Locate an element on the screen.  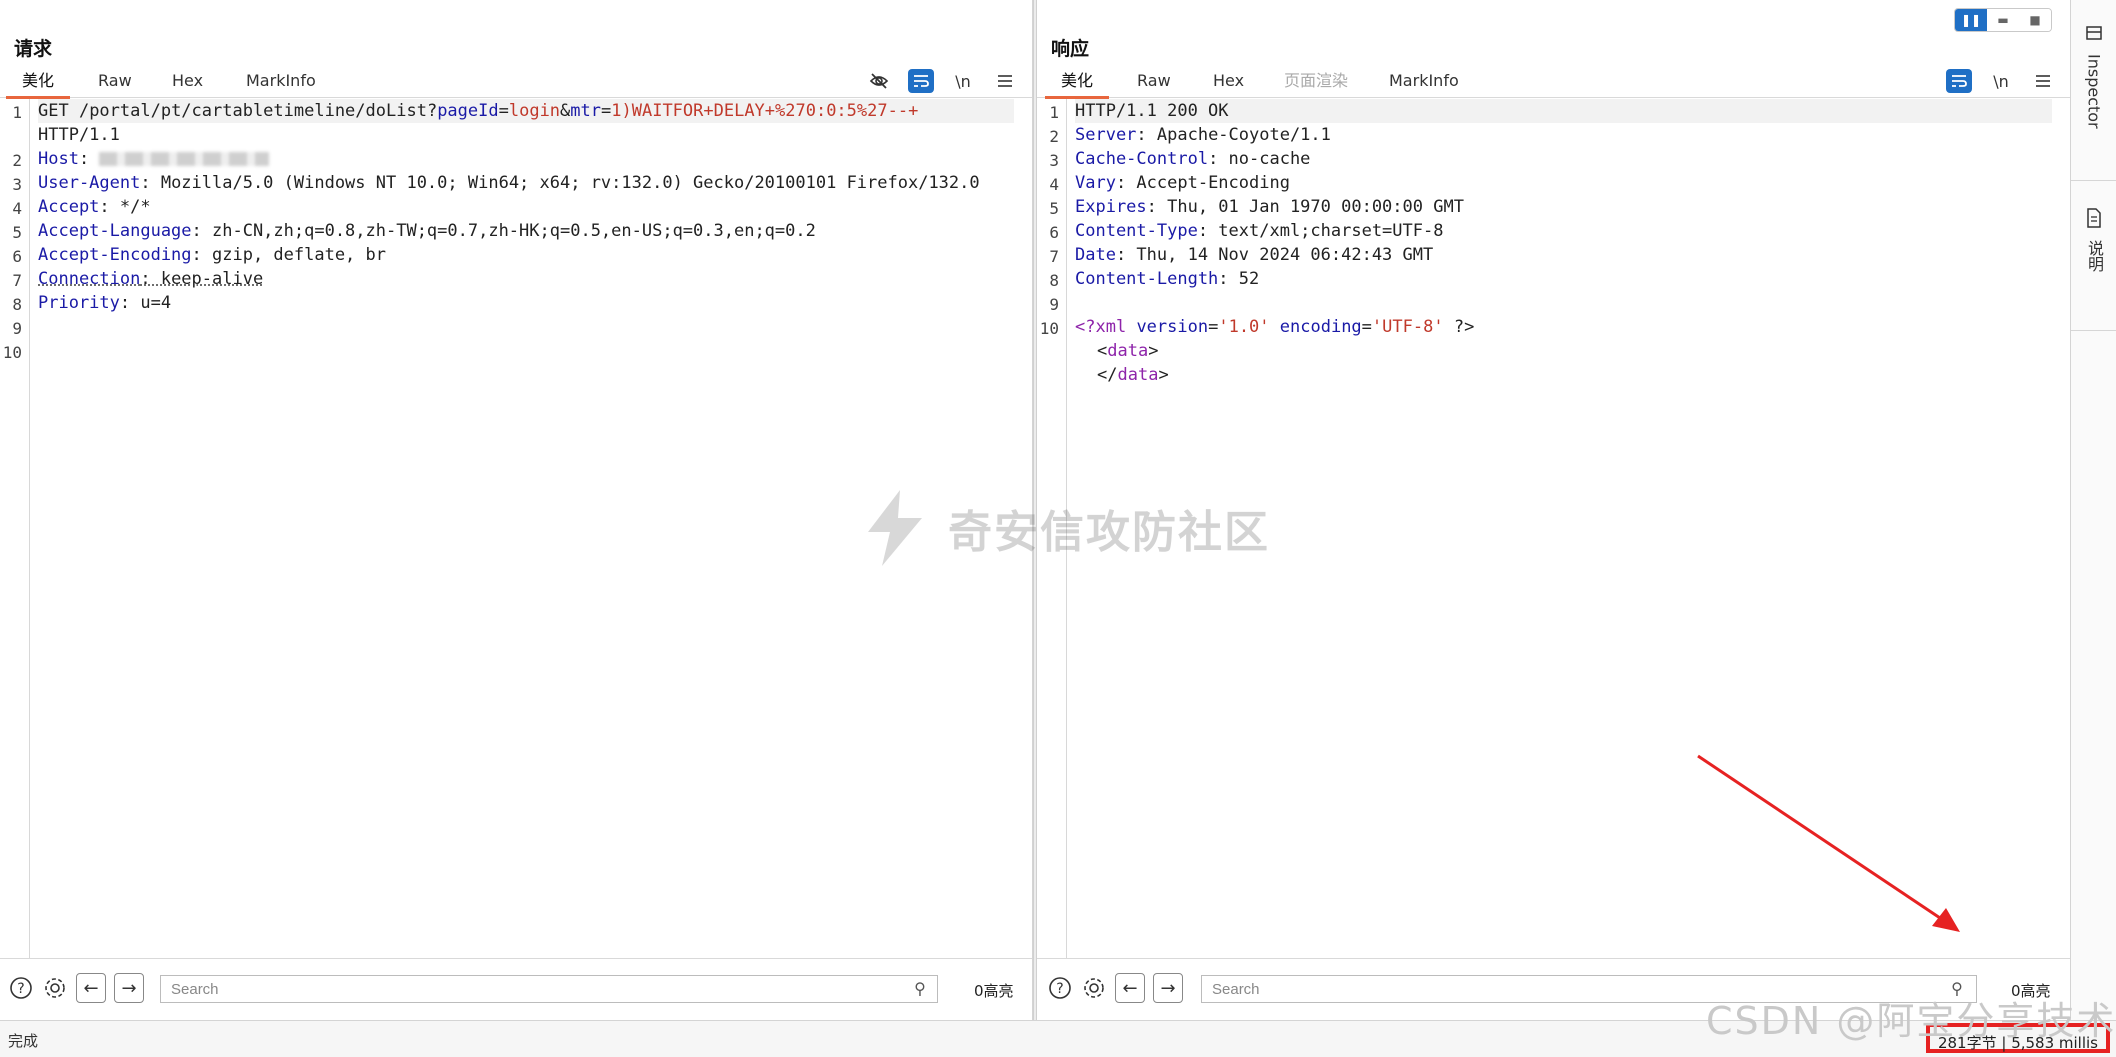
code-line: Connection: keep-alive is located at coordinates (526, 279).